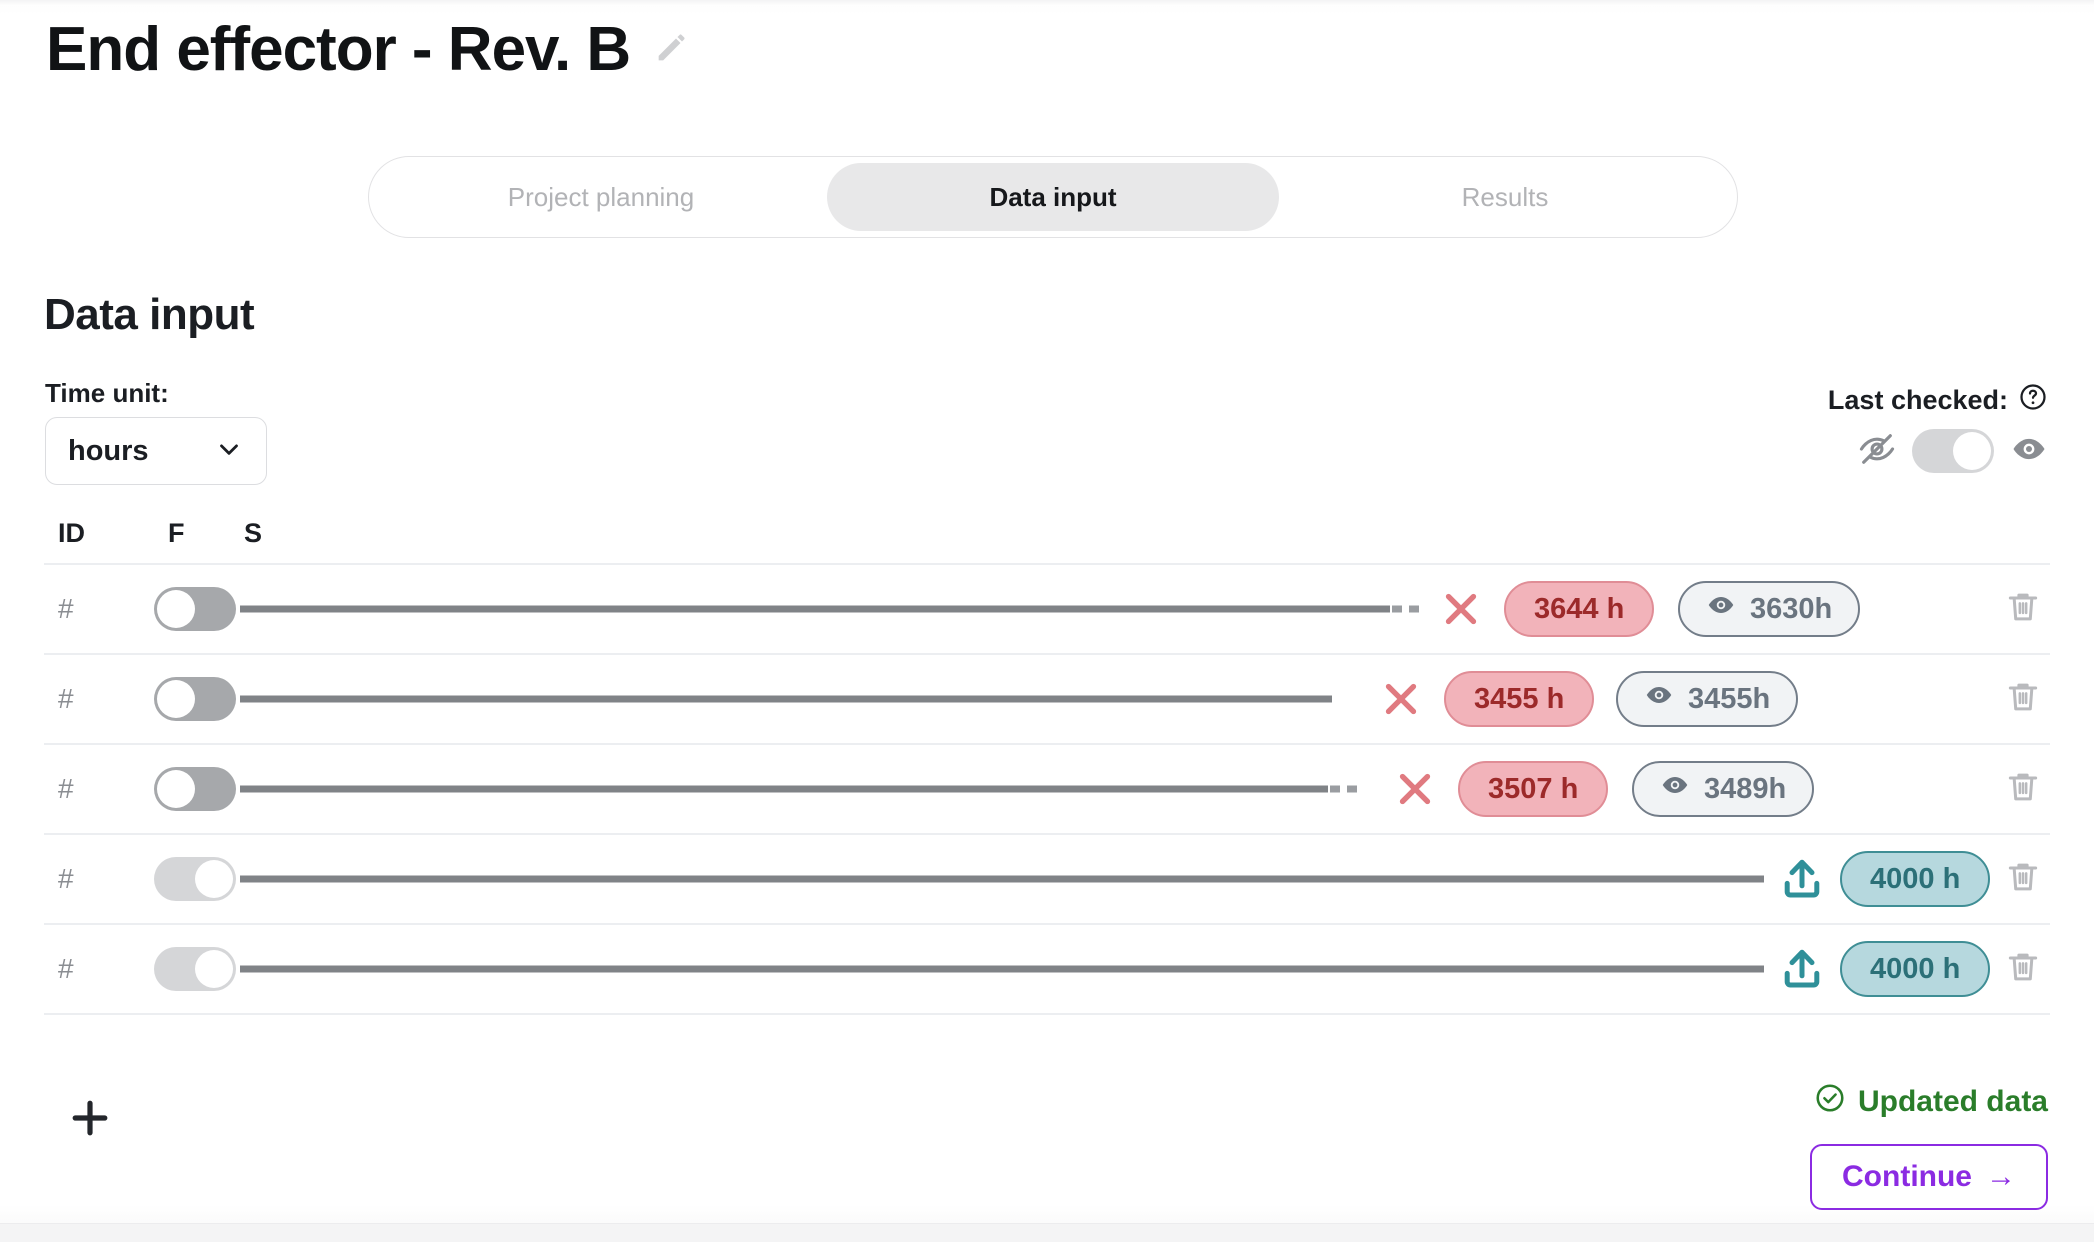 The image size is (2094, 1242). I want to click on continue-label: Continue, so click(1907, 1176).